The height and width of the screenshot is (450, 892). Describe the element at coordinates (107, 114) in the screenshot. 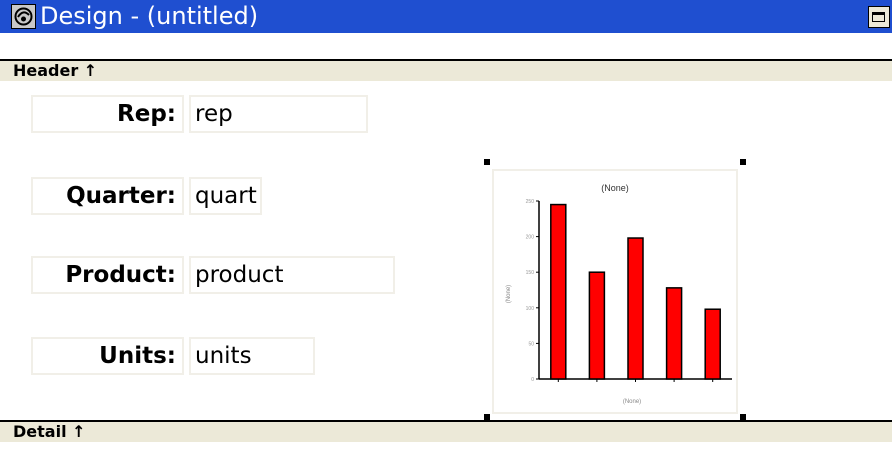

I see `rep-label: Rep:` at that location.